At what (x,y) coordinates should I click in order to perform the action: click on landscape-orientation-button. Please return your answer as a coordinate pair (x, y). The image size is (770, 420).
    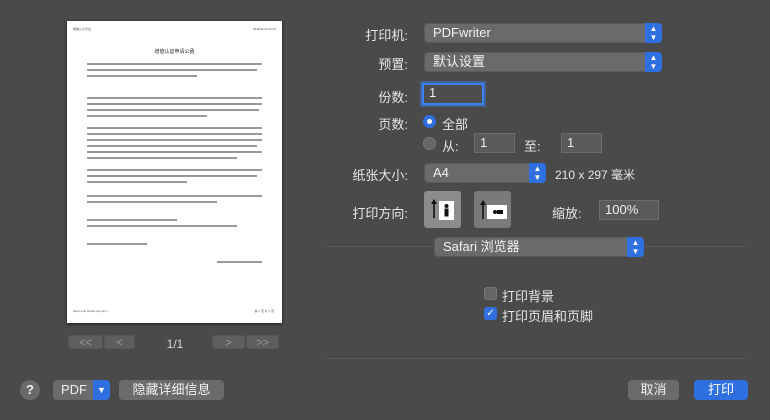
    Looking at the image, I should click on (492, 209).